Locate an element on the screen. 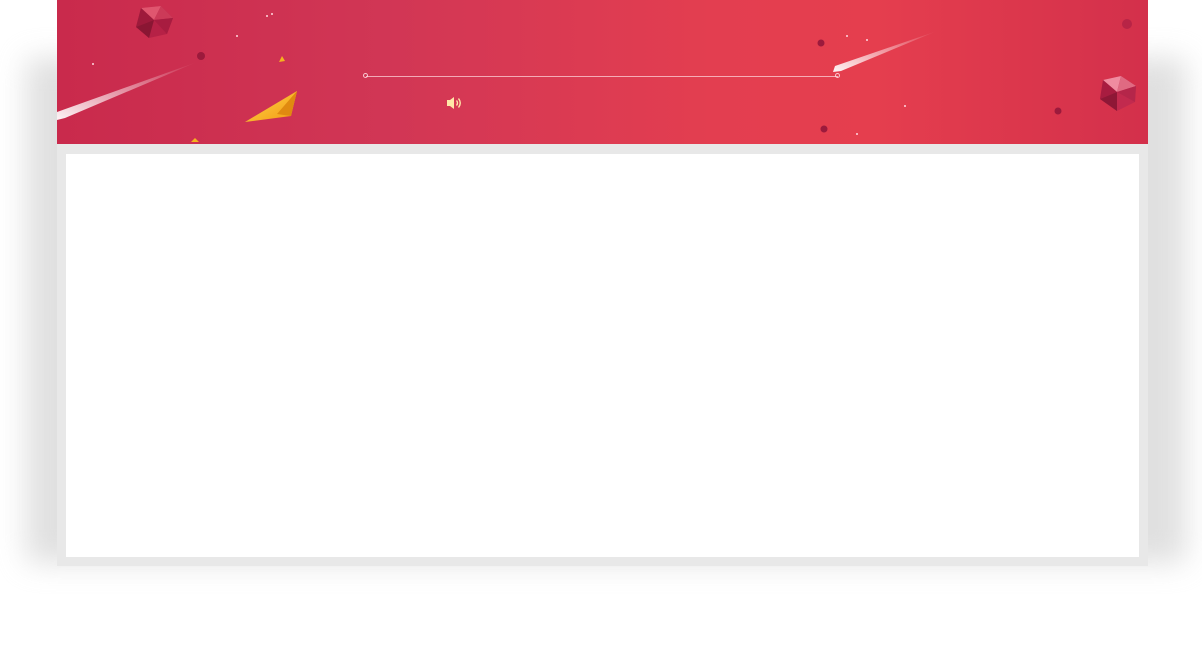 Image resolution: width=1202 pixels, height=649 pixels. paper-plane-icon is located at coordinates (244, 99).